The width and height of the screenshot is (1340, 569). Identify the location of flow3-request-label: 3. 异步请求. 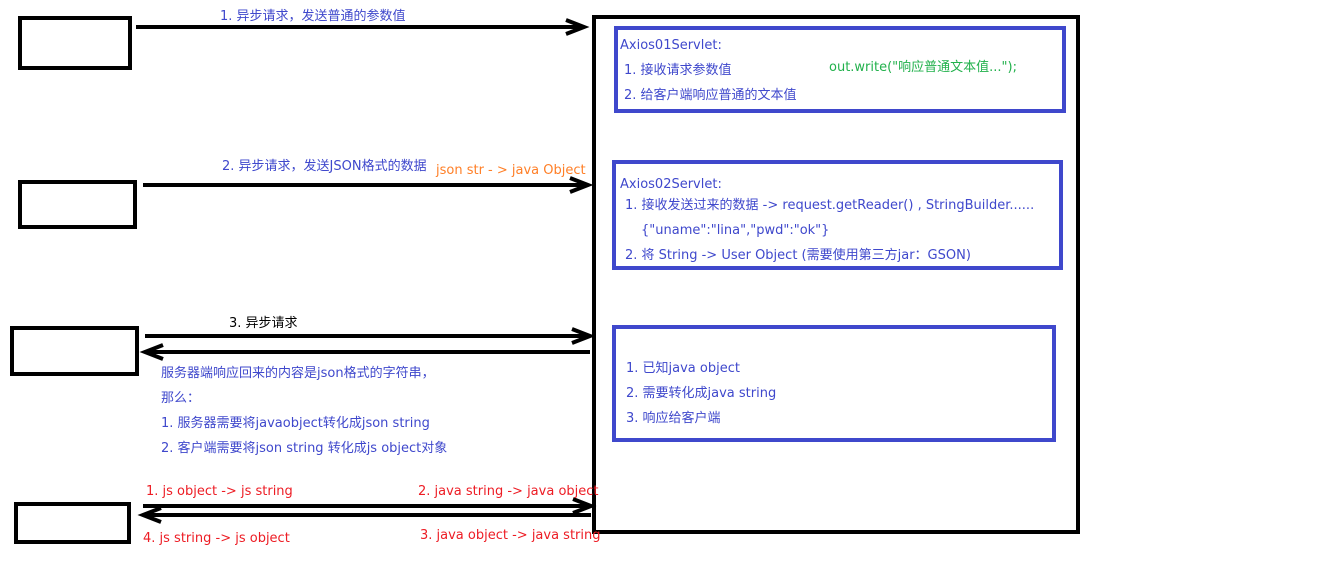
(263, 323).